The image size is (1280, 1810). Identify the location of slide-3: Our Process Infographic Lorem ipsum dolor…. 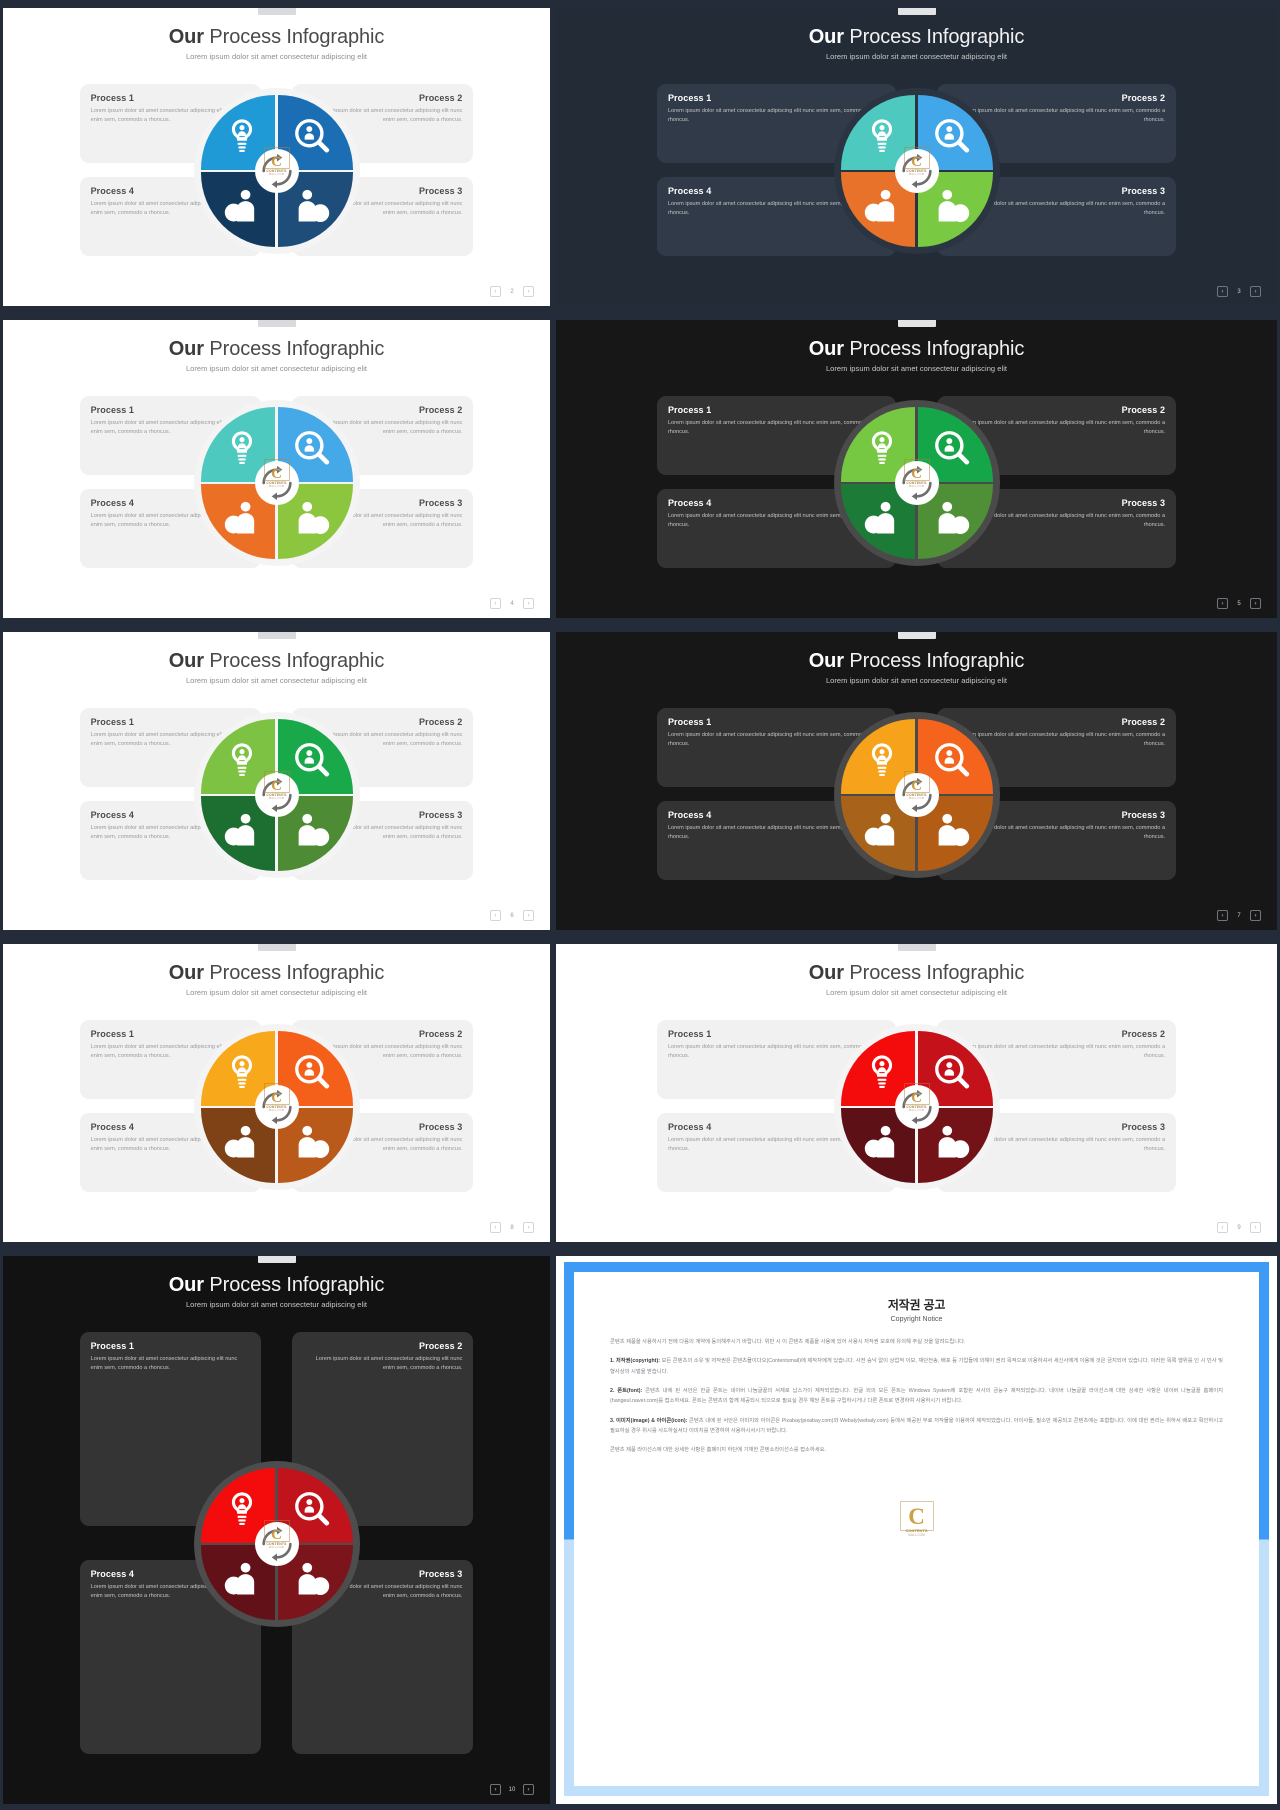
(916, 157).